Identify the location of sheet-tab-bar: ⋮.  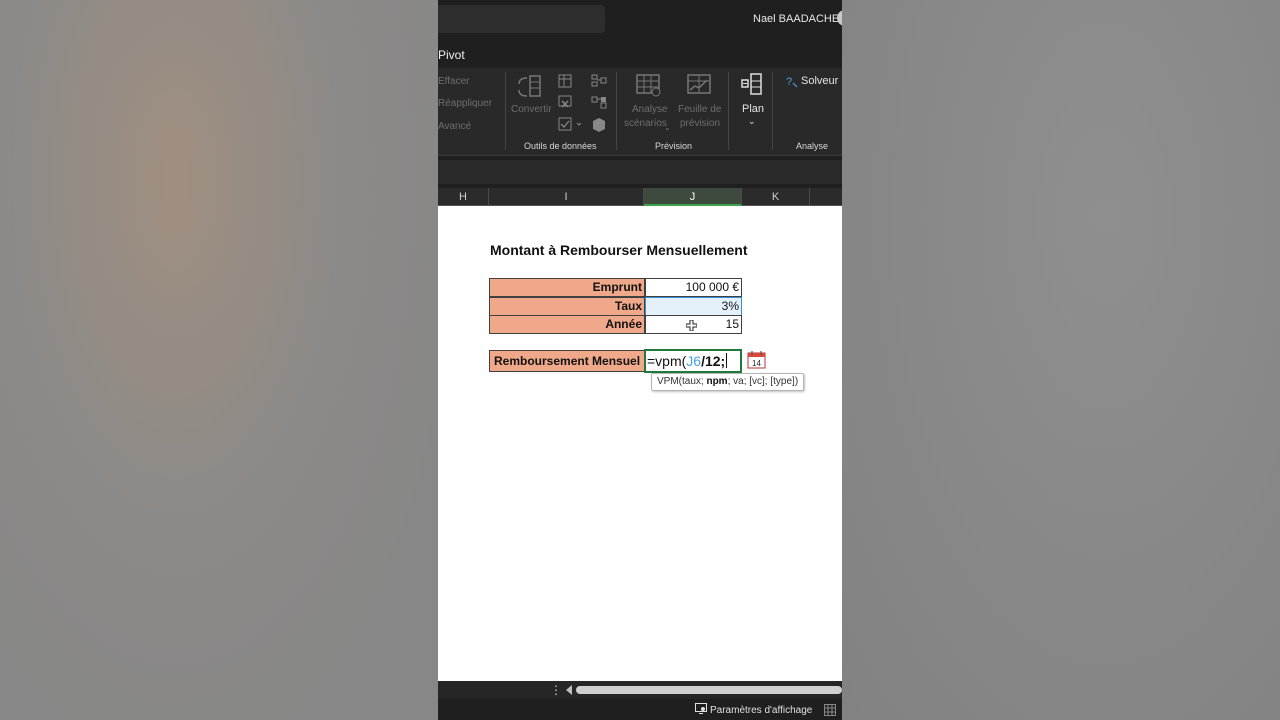
(640, 690).